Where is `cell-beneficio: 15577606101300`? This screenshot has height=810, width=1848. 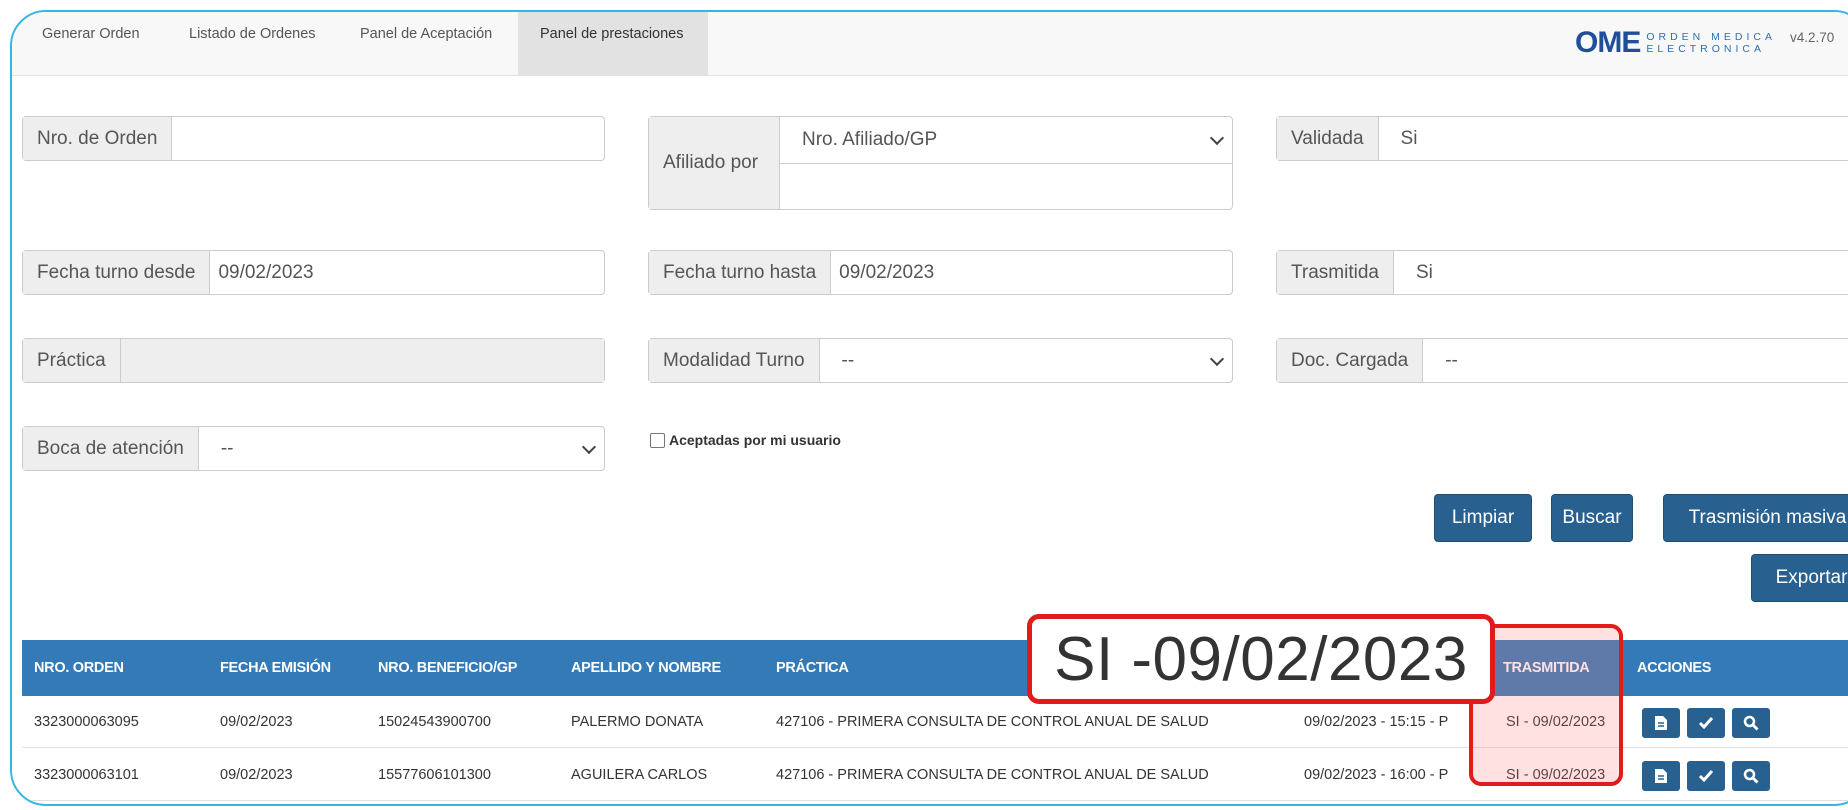 cell-beneficio: 15577606101300 is located at coordinates (434, 775).